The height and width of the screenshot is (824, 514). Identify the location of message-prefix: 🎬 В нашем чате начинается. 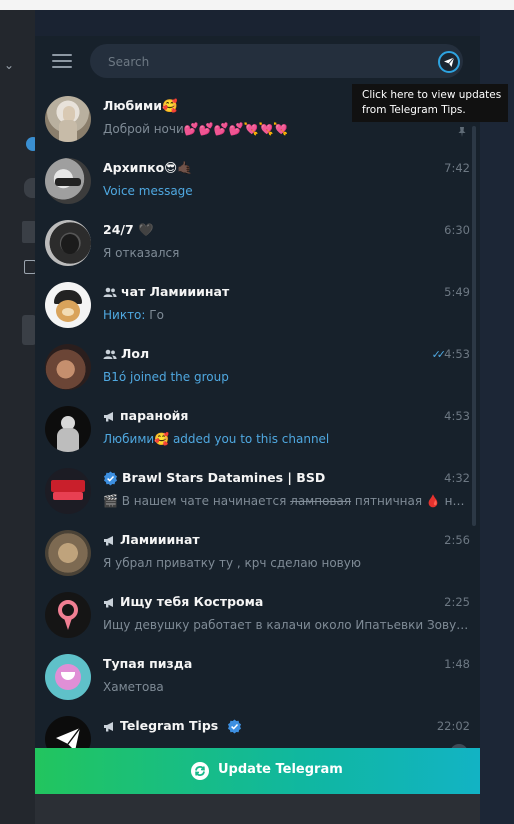
(197, 501).